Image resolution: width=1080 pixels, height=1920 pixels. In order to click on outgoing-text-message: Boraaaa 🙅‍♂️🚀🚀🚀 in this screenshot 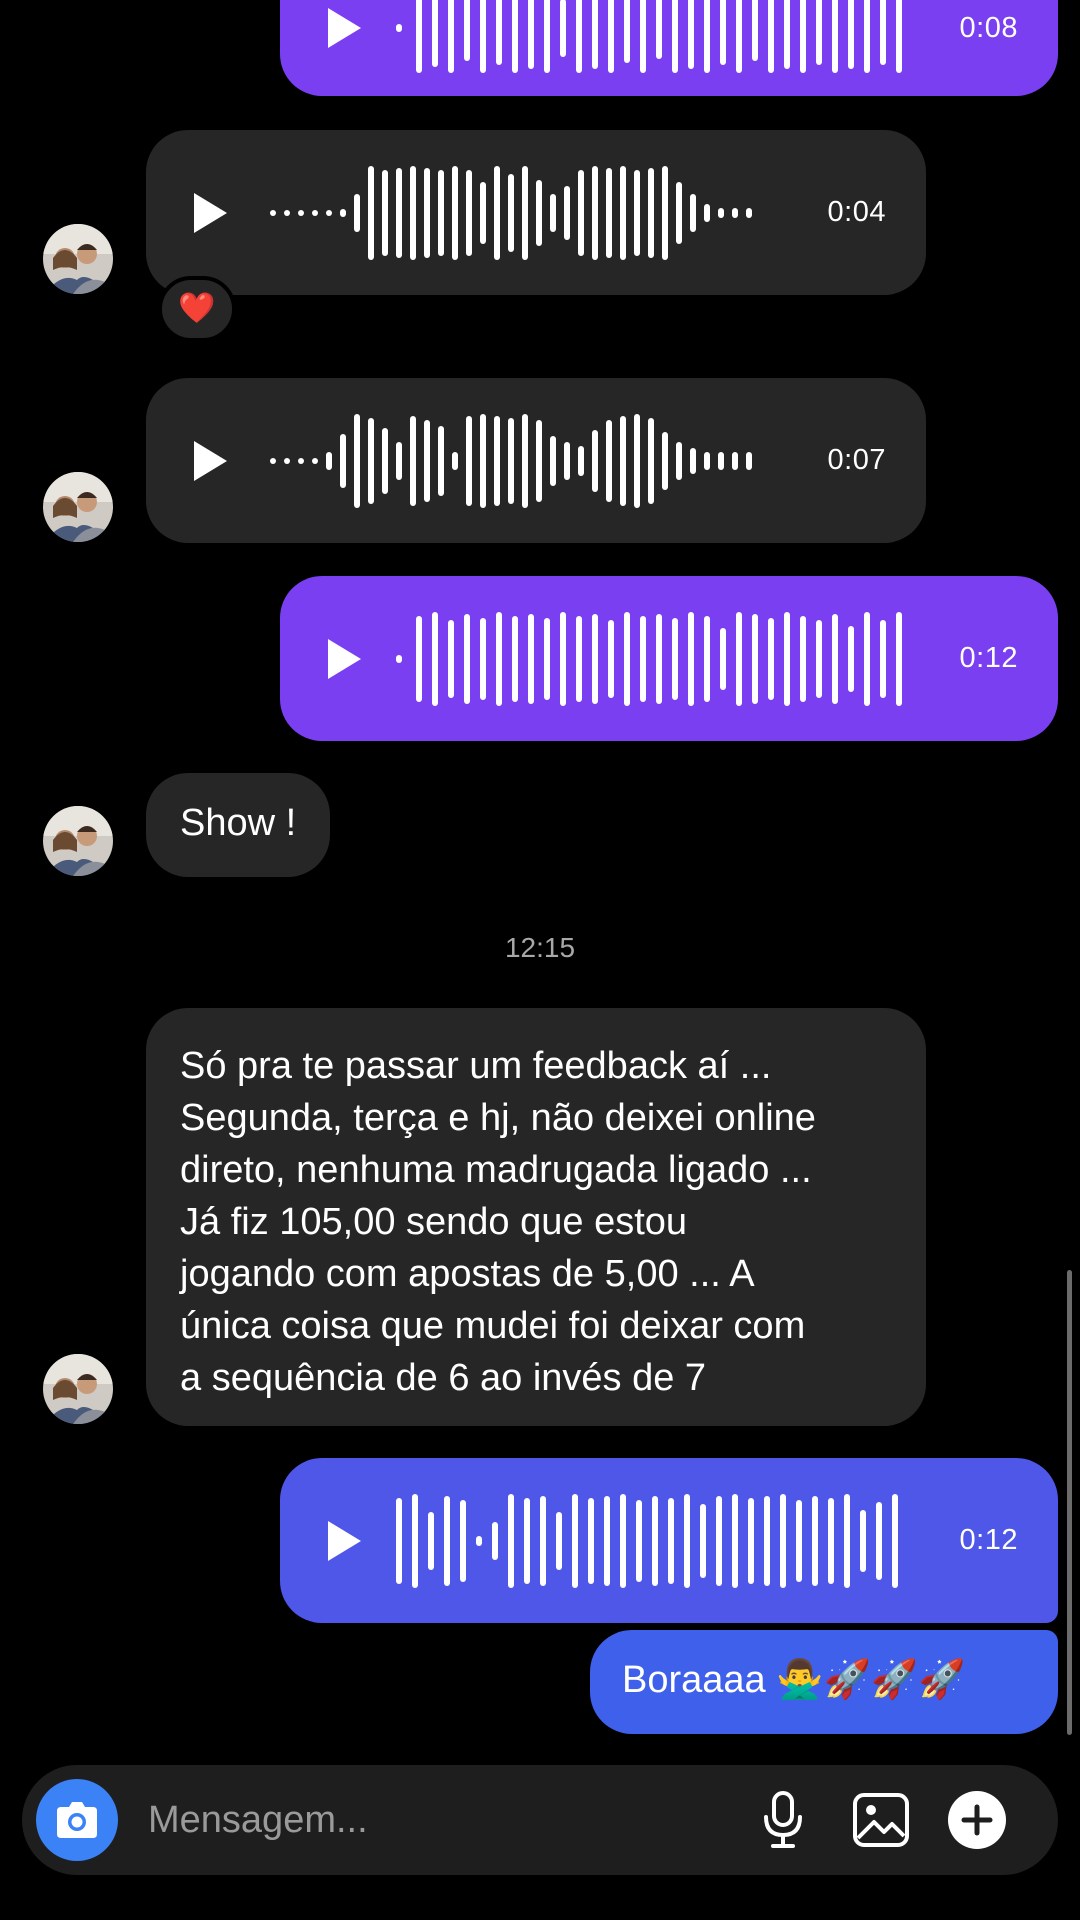, I will do `click(824, 1682)`.